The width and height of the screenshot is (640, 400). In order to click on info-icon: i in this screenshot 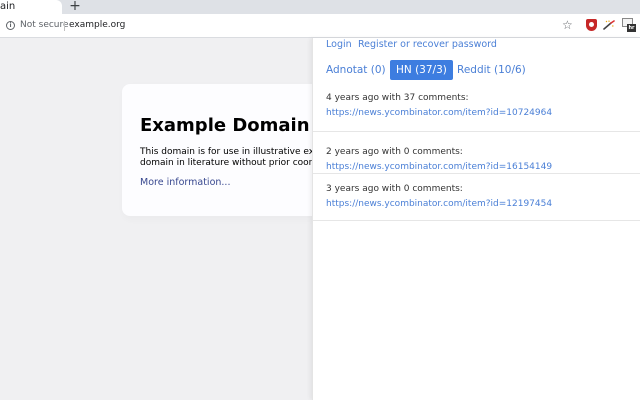, I will do `click(10, 25)`.